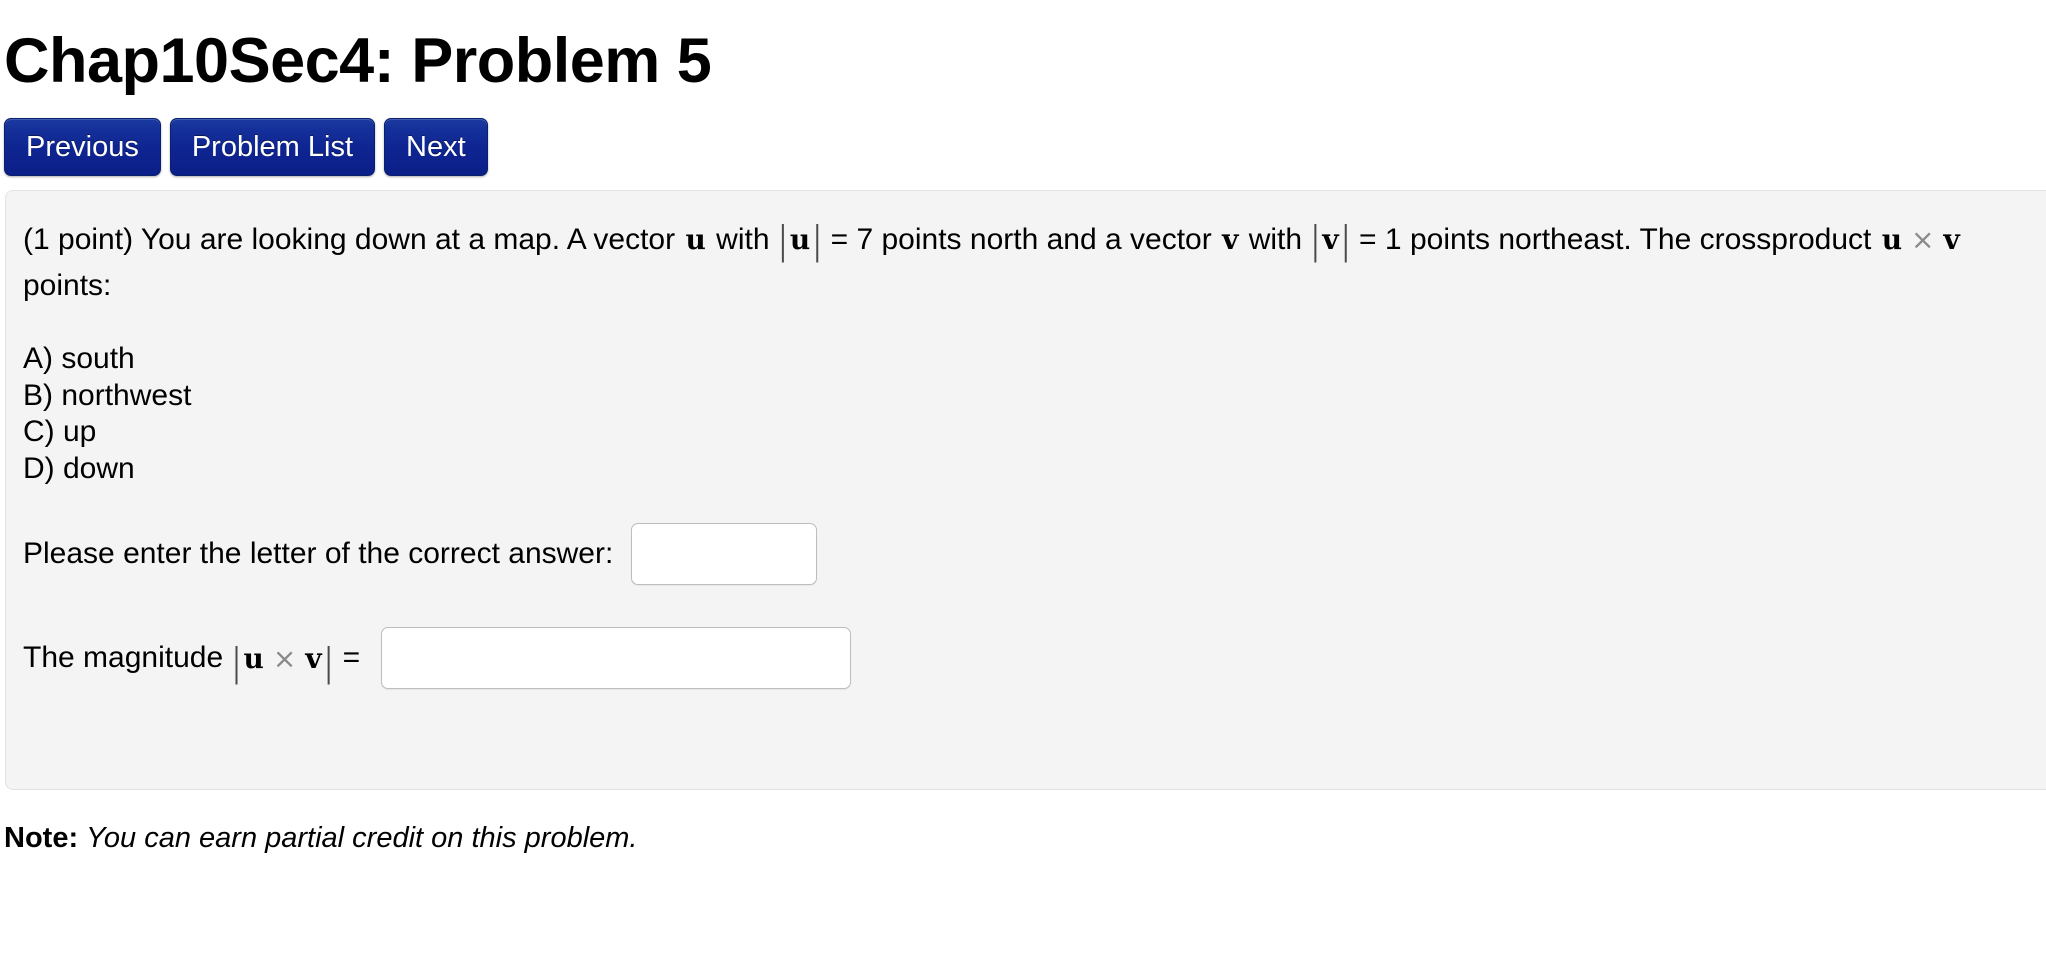 The image size is (2046, 970). I want to click on next-button-label: Next, so click(436, 146).